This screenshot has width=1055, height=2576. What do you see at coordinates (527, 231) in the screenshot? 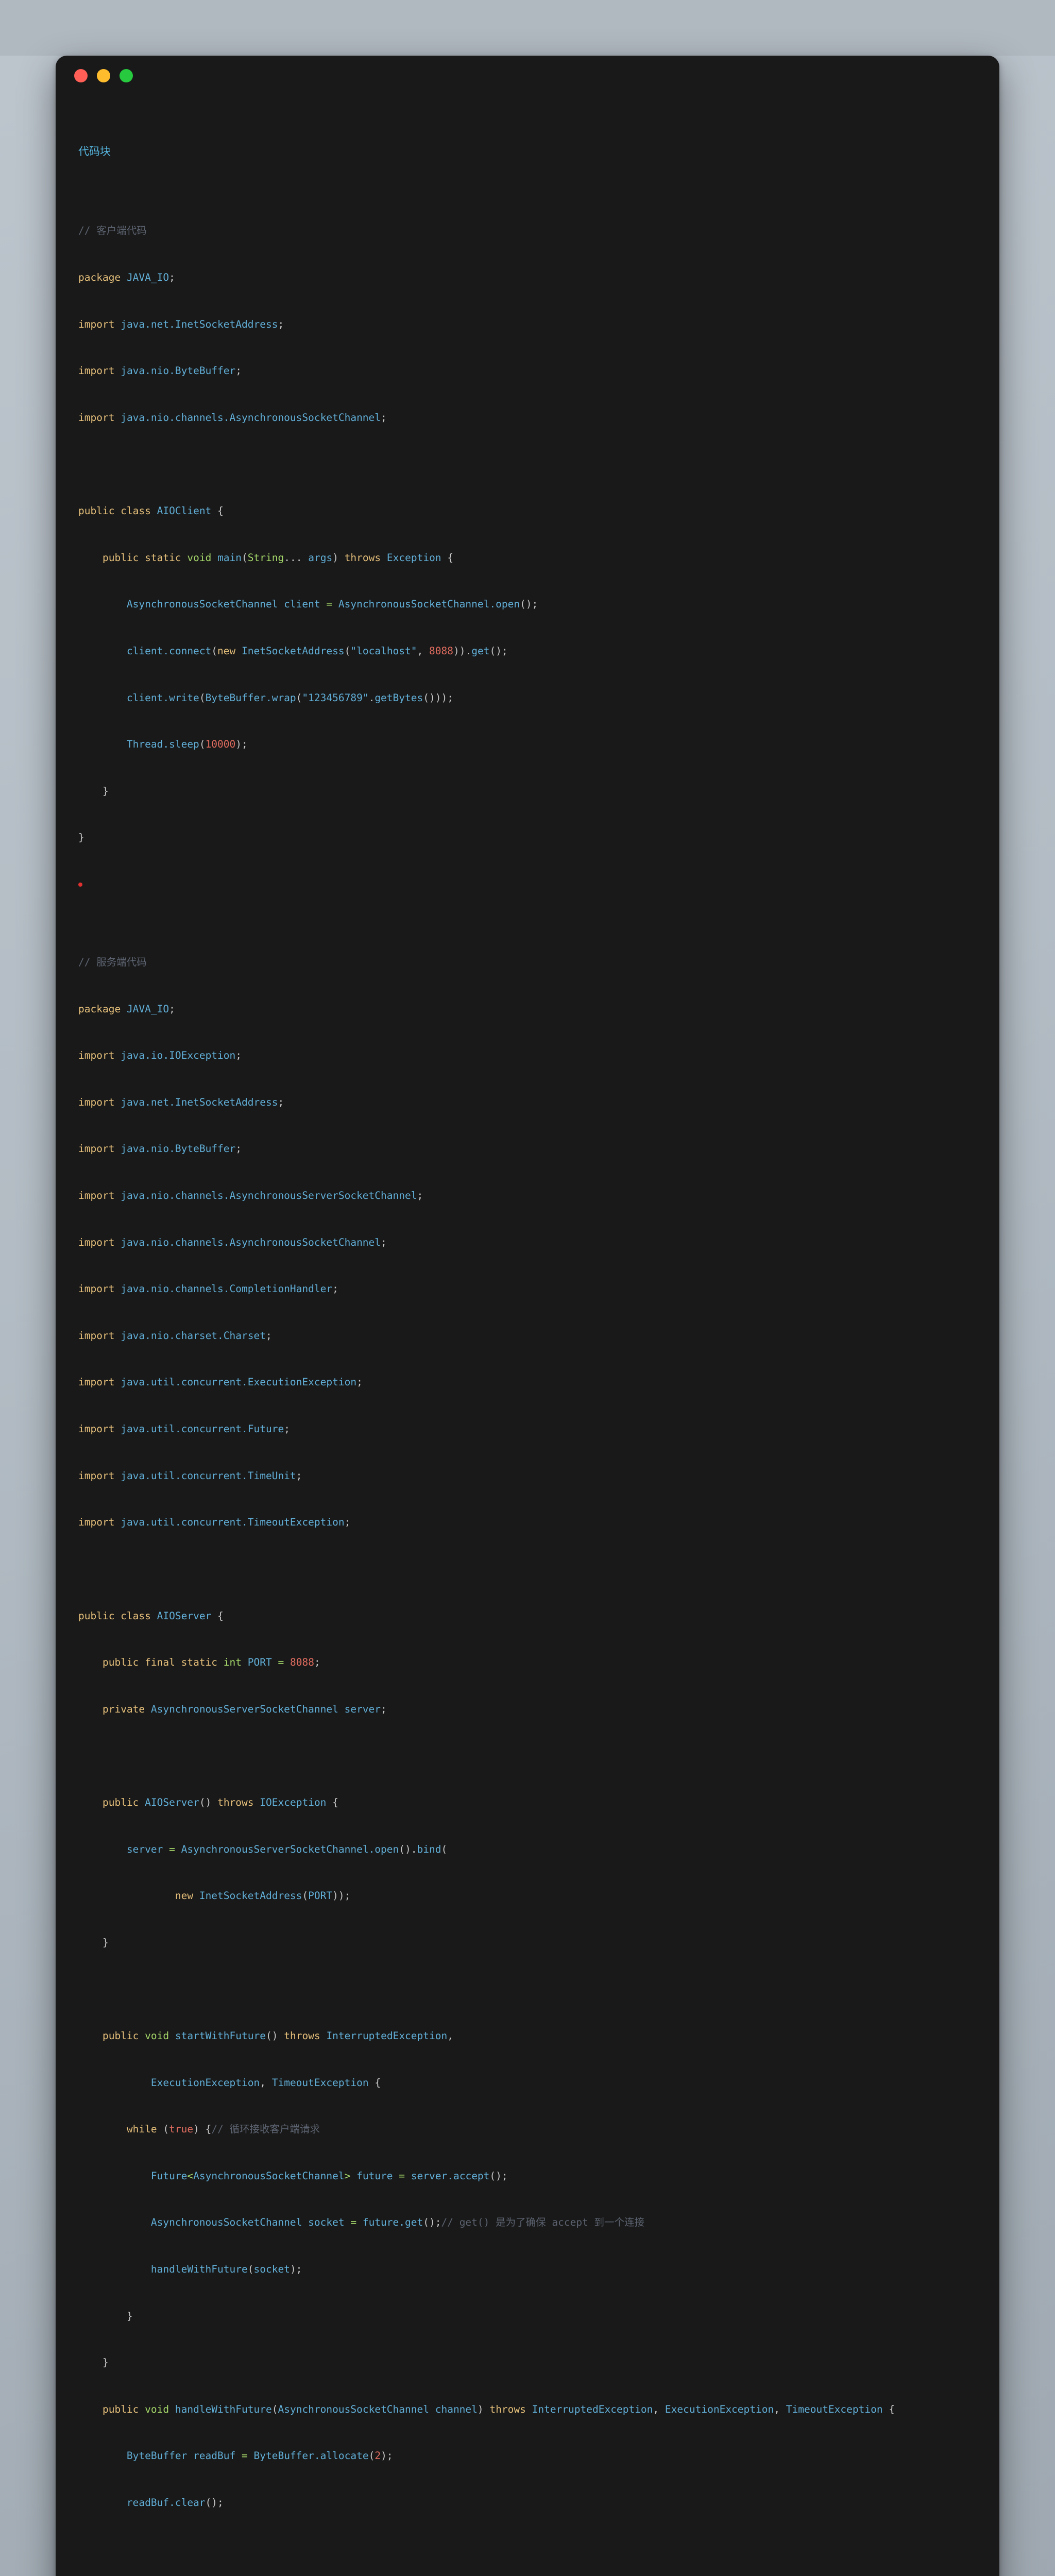
I see `code-line: // 客户端代码` at bounding box center [527, 231].